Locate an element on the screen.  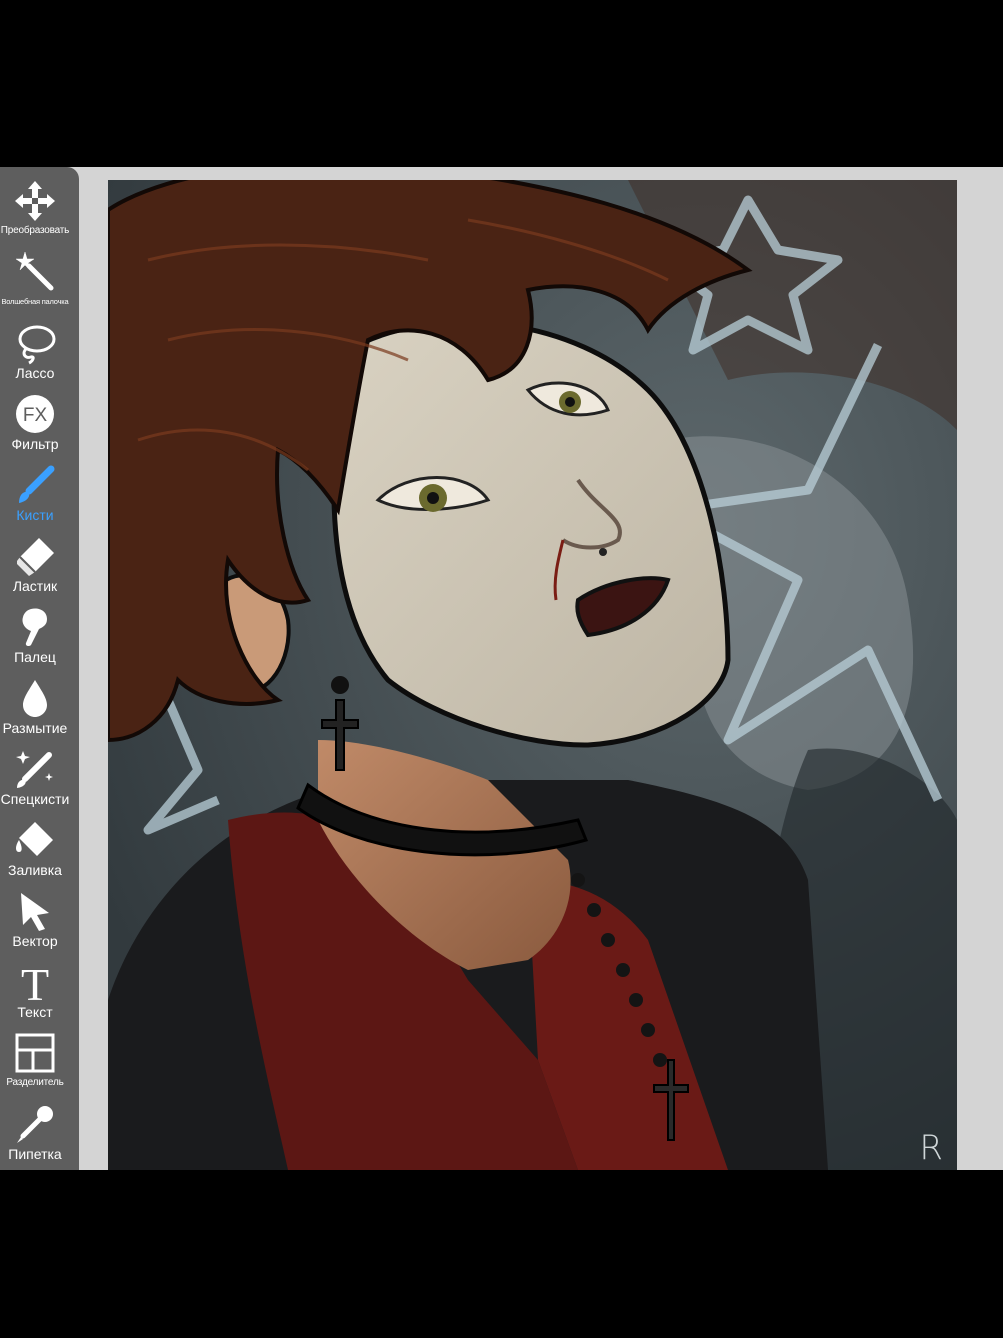
svg-text: FX is located at coordinates (35, 415).